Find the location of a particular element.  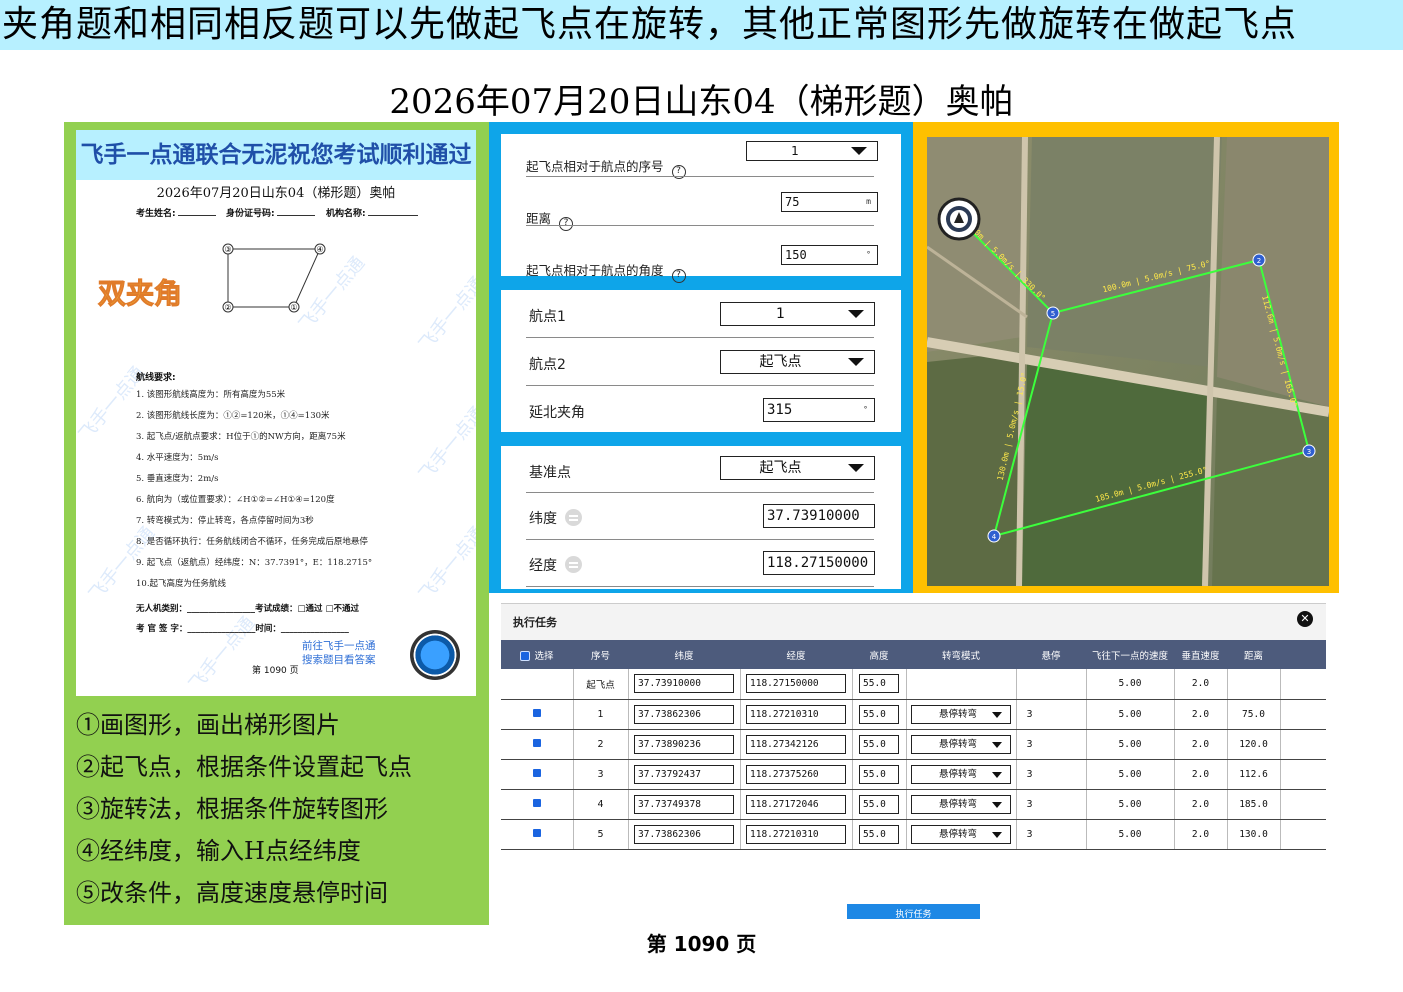

diagram-label-2: ② is located at coordinates (227, 307).